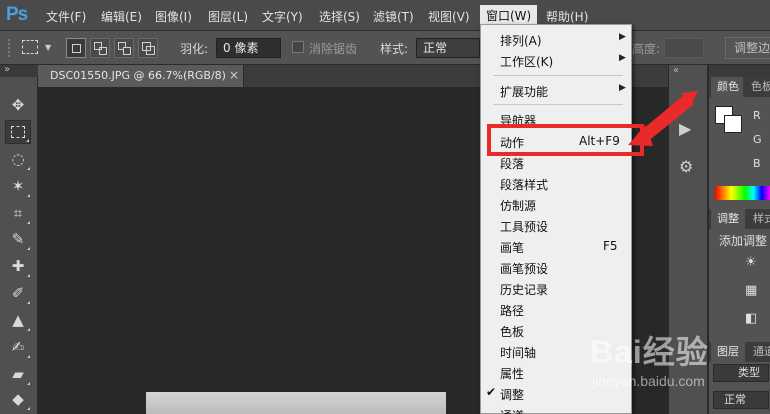 The height and width of the screenshot is (414, 770). What do you see at coordinates (739, 71) in the screenshot?
I see `panels-header-strip` at bounding box center [739, 71].